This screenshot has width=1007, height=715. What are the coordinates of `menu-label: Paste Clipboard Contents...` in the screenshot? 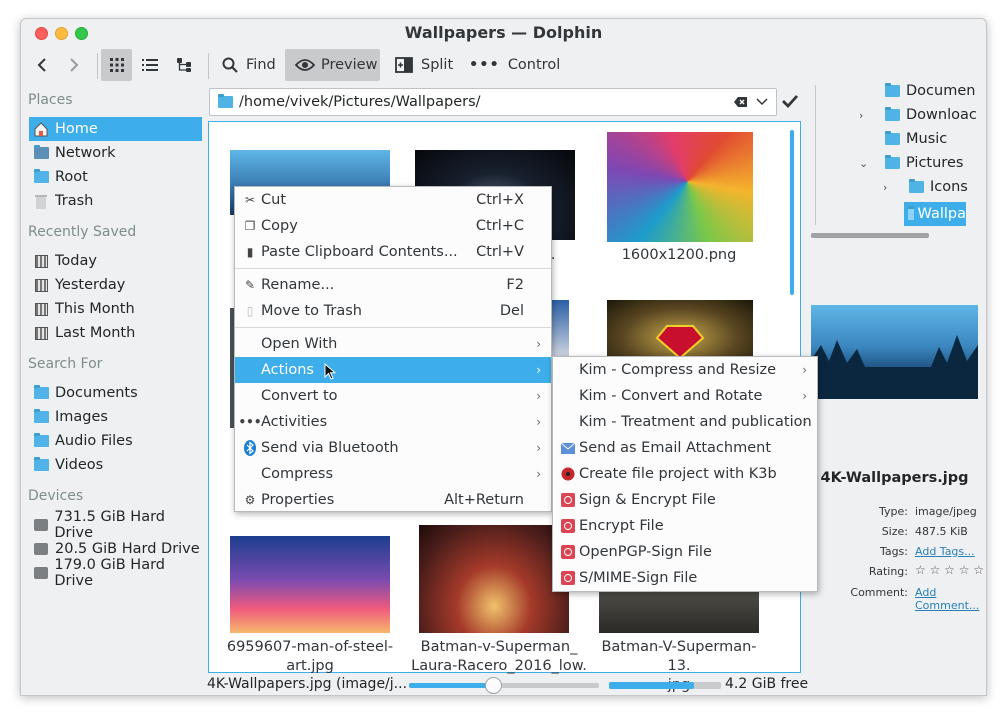 It's located at (359, 252).